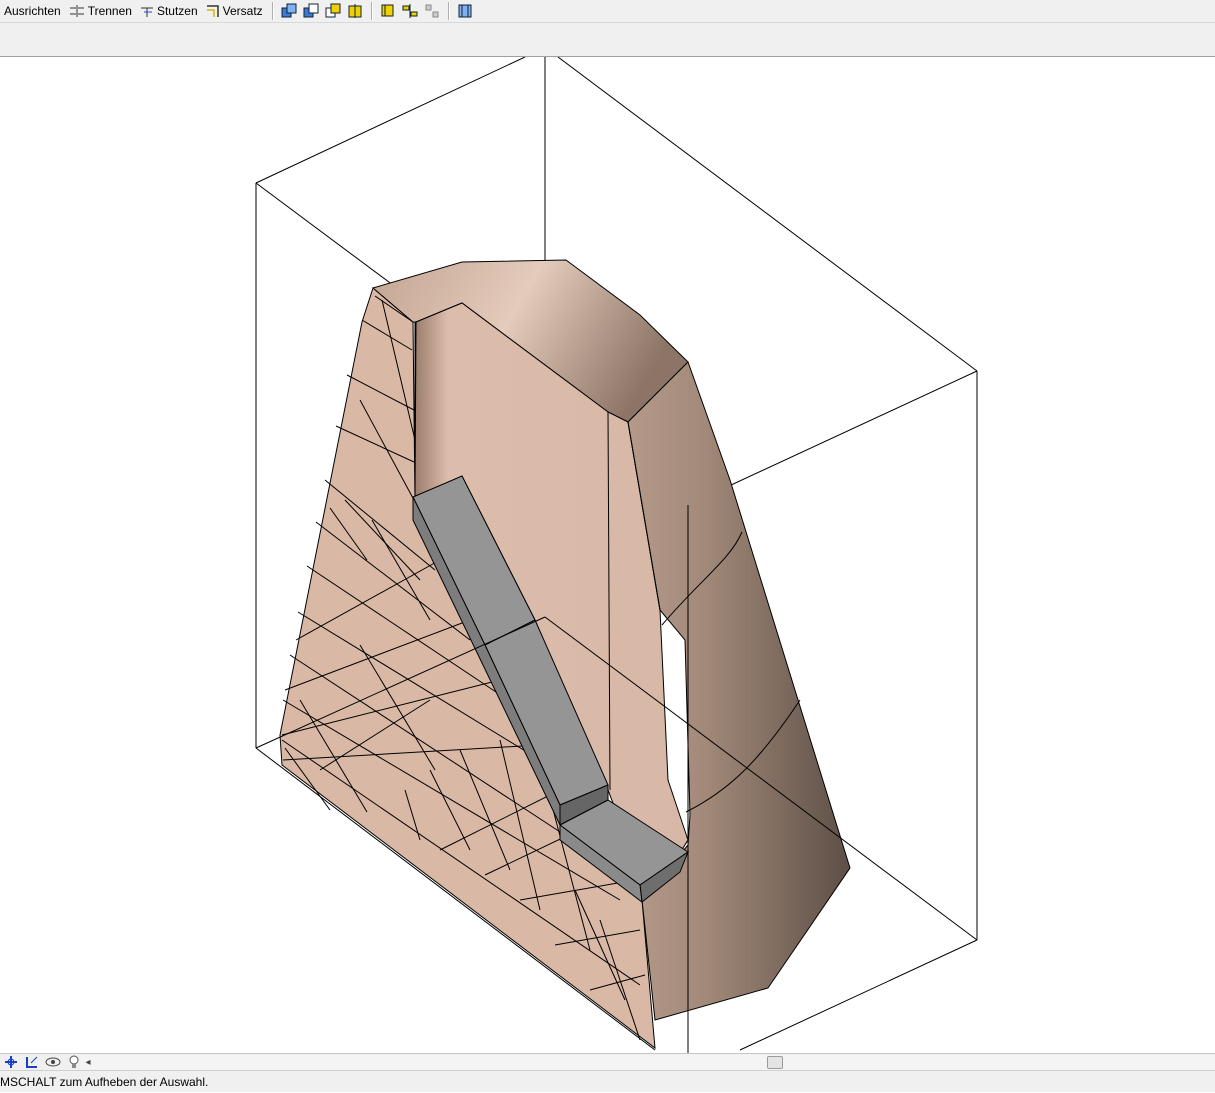 The image size is (1215, 1093). What do you see at coordinates (607, 1081) in the screenshot?
I see `status-bar: MSCHALT zum Aufheben der Auswahl.` at bounding box center [607, 1081].